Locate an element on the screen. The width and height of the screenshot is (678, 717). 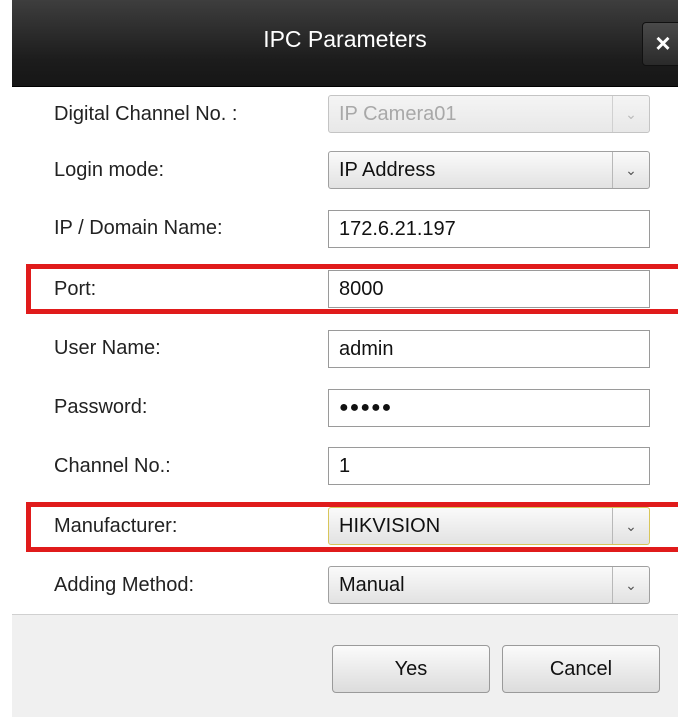
password-label: Password: is located at coordinates (101, 407).